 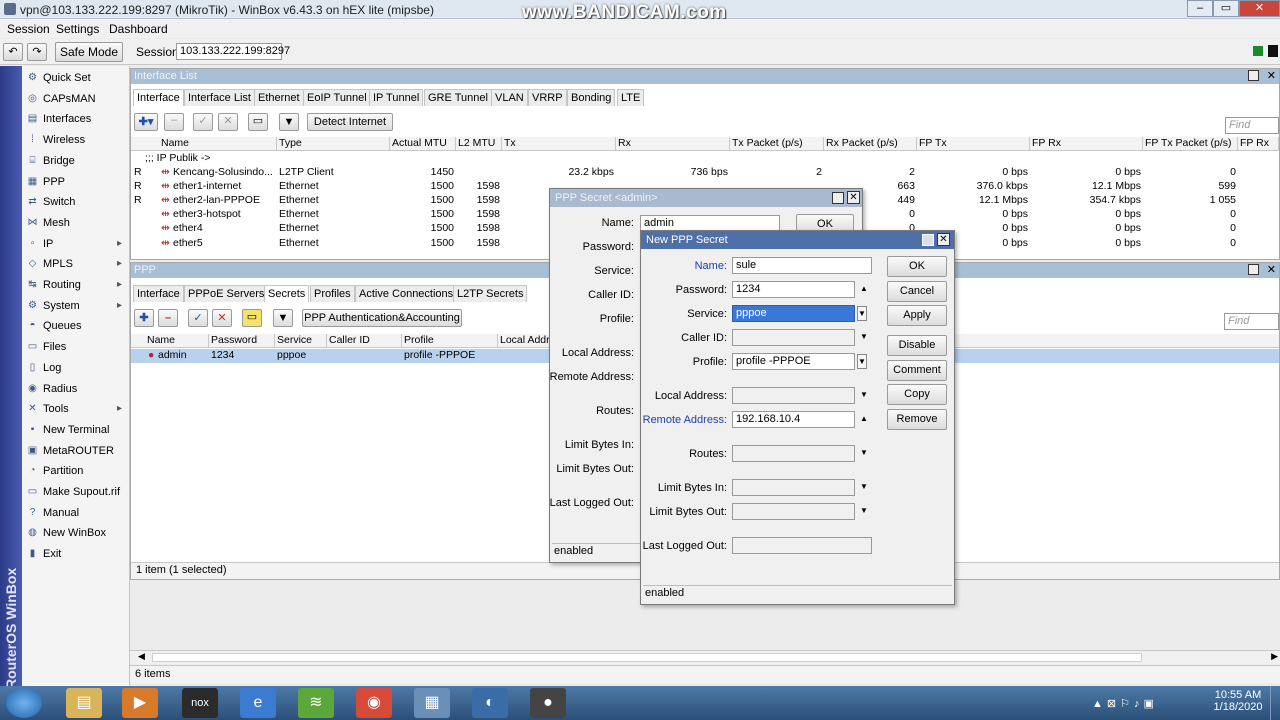 I want to click on profile-select: profile -PPPOE, so click(x=793, y=361).